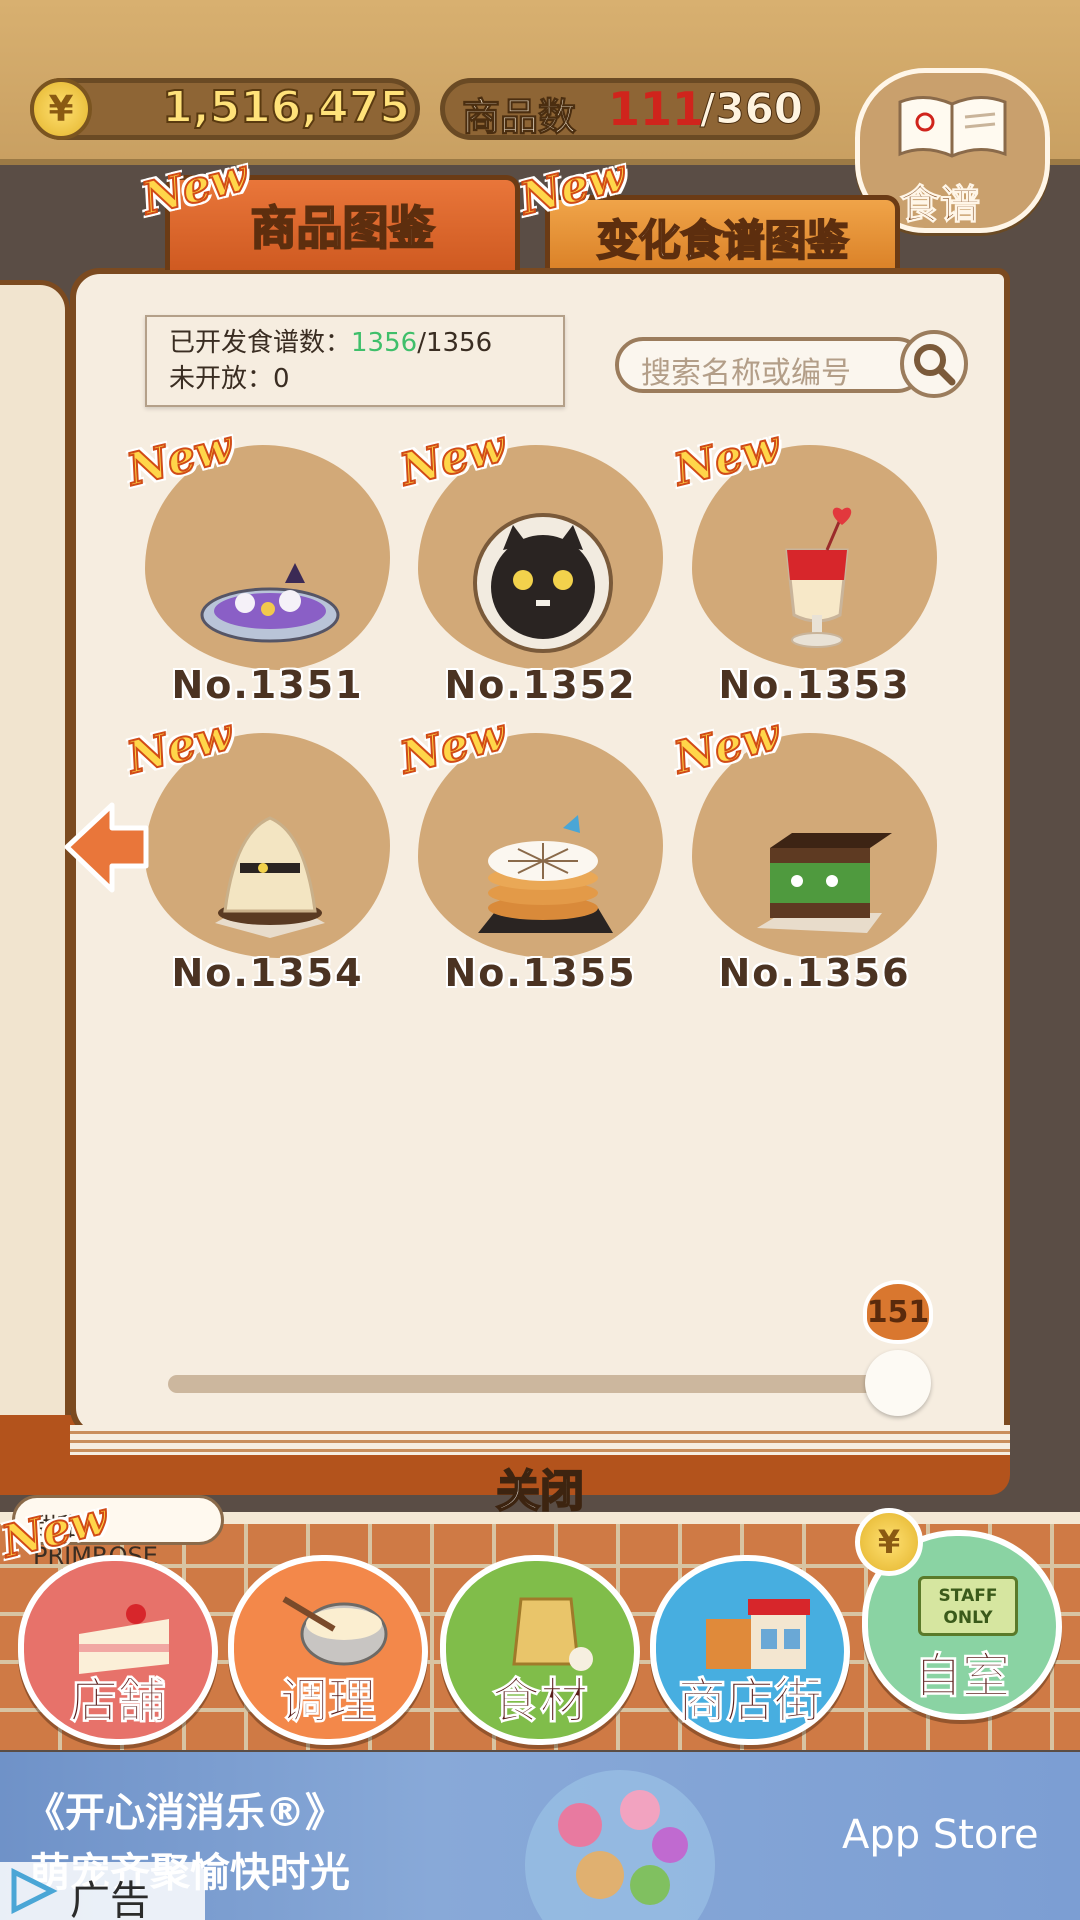 This screenshot has width=1080, height=1920. I want to click on catalog-item: No.1354 New, so click(258, 851).